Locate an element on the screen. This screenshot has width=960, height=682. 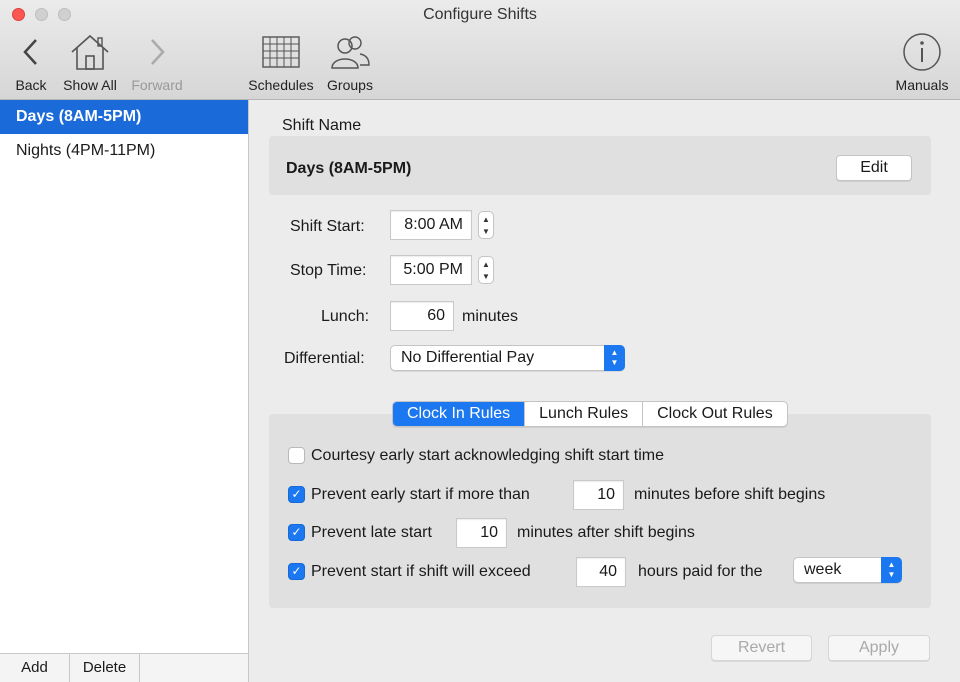
lunch-label: Lunch: is located at coordinates (345, 316).